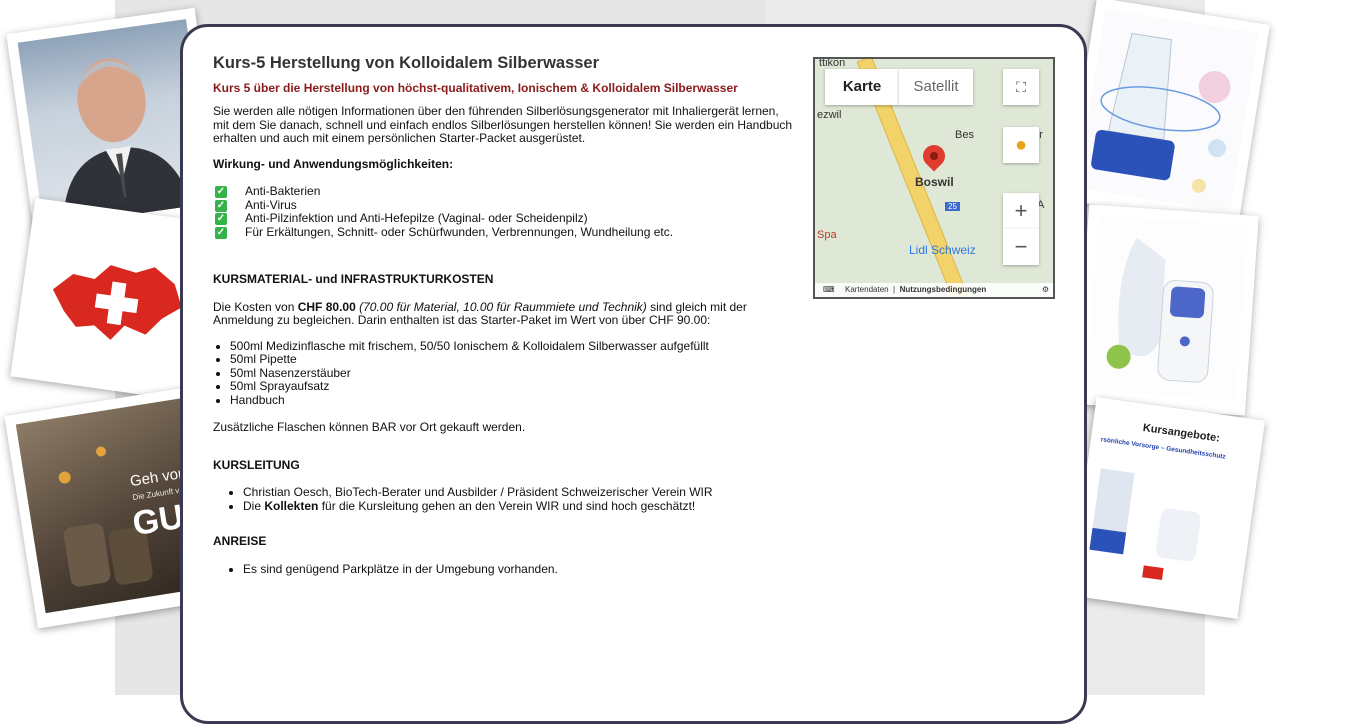 The height and width of the screenshot is (724, 1365). What do you see at coordinates (964, 135) in the screenshot?
I see `map-place-label: Bes` at bounding box center [964, 135].